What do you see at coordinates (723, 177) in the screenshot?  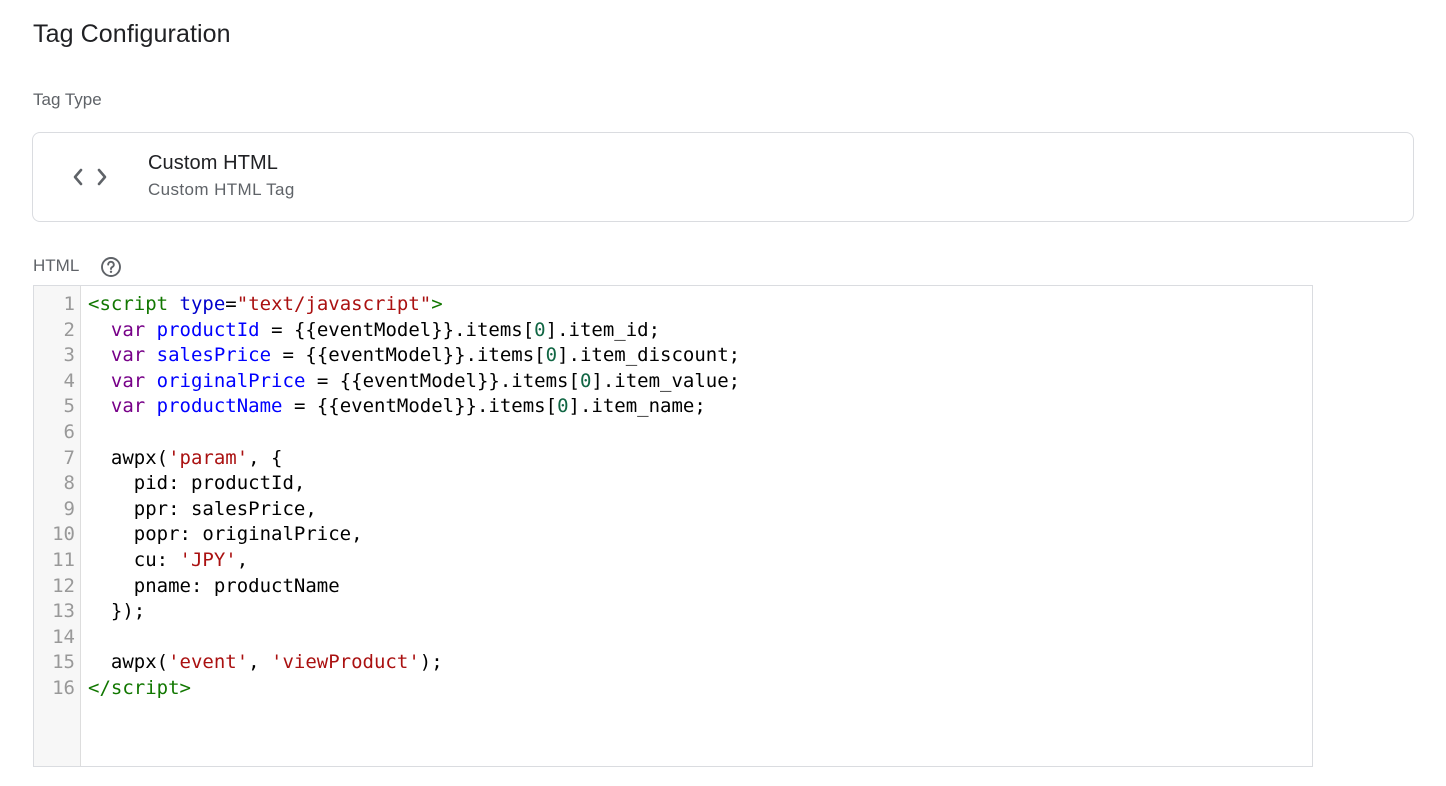 I see `tag-type-card` at bounding box center [723, 177].